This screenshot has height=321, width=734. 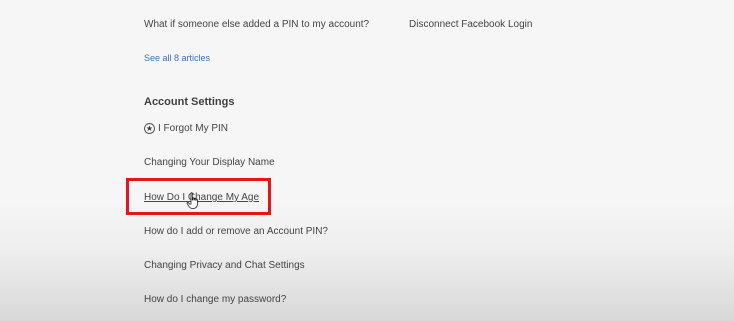 I want to click on article-link-changing-display-name: Changing Your Display Name, so click(x=209, y=162).